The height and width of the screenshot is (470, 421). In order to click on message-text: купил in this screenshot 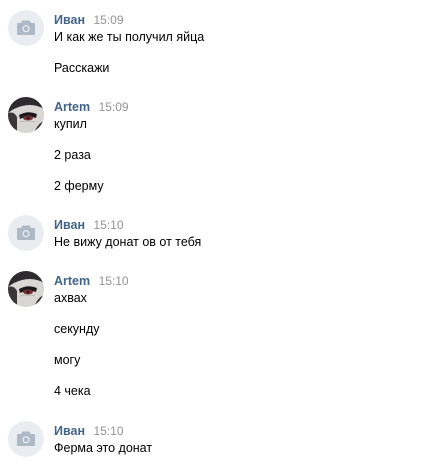, I will do `click(70, 124)`.